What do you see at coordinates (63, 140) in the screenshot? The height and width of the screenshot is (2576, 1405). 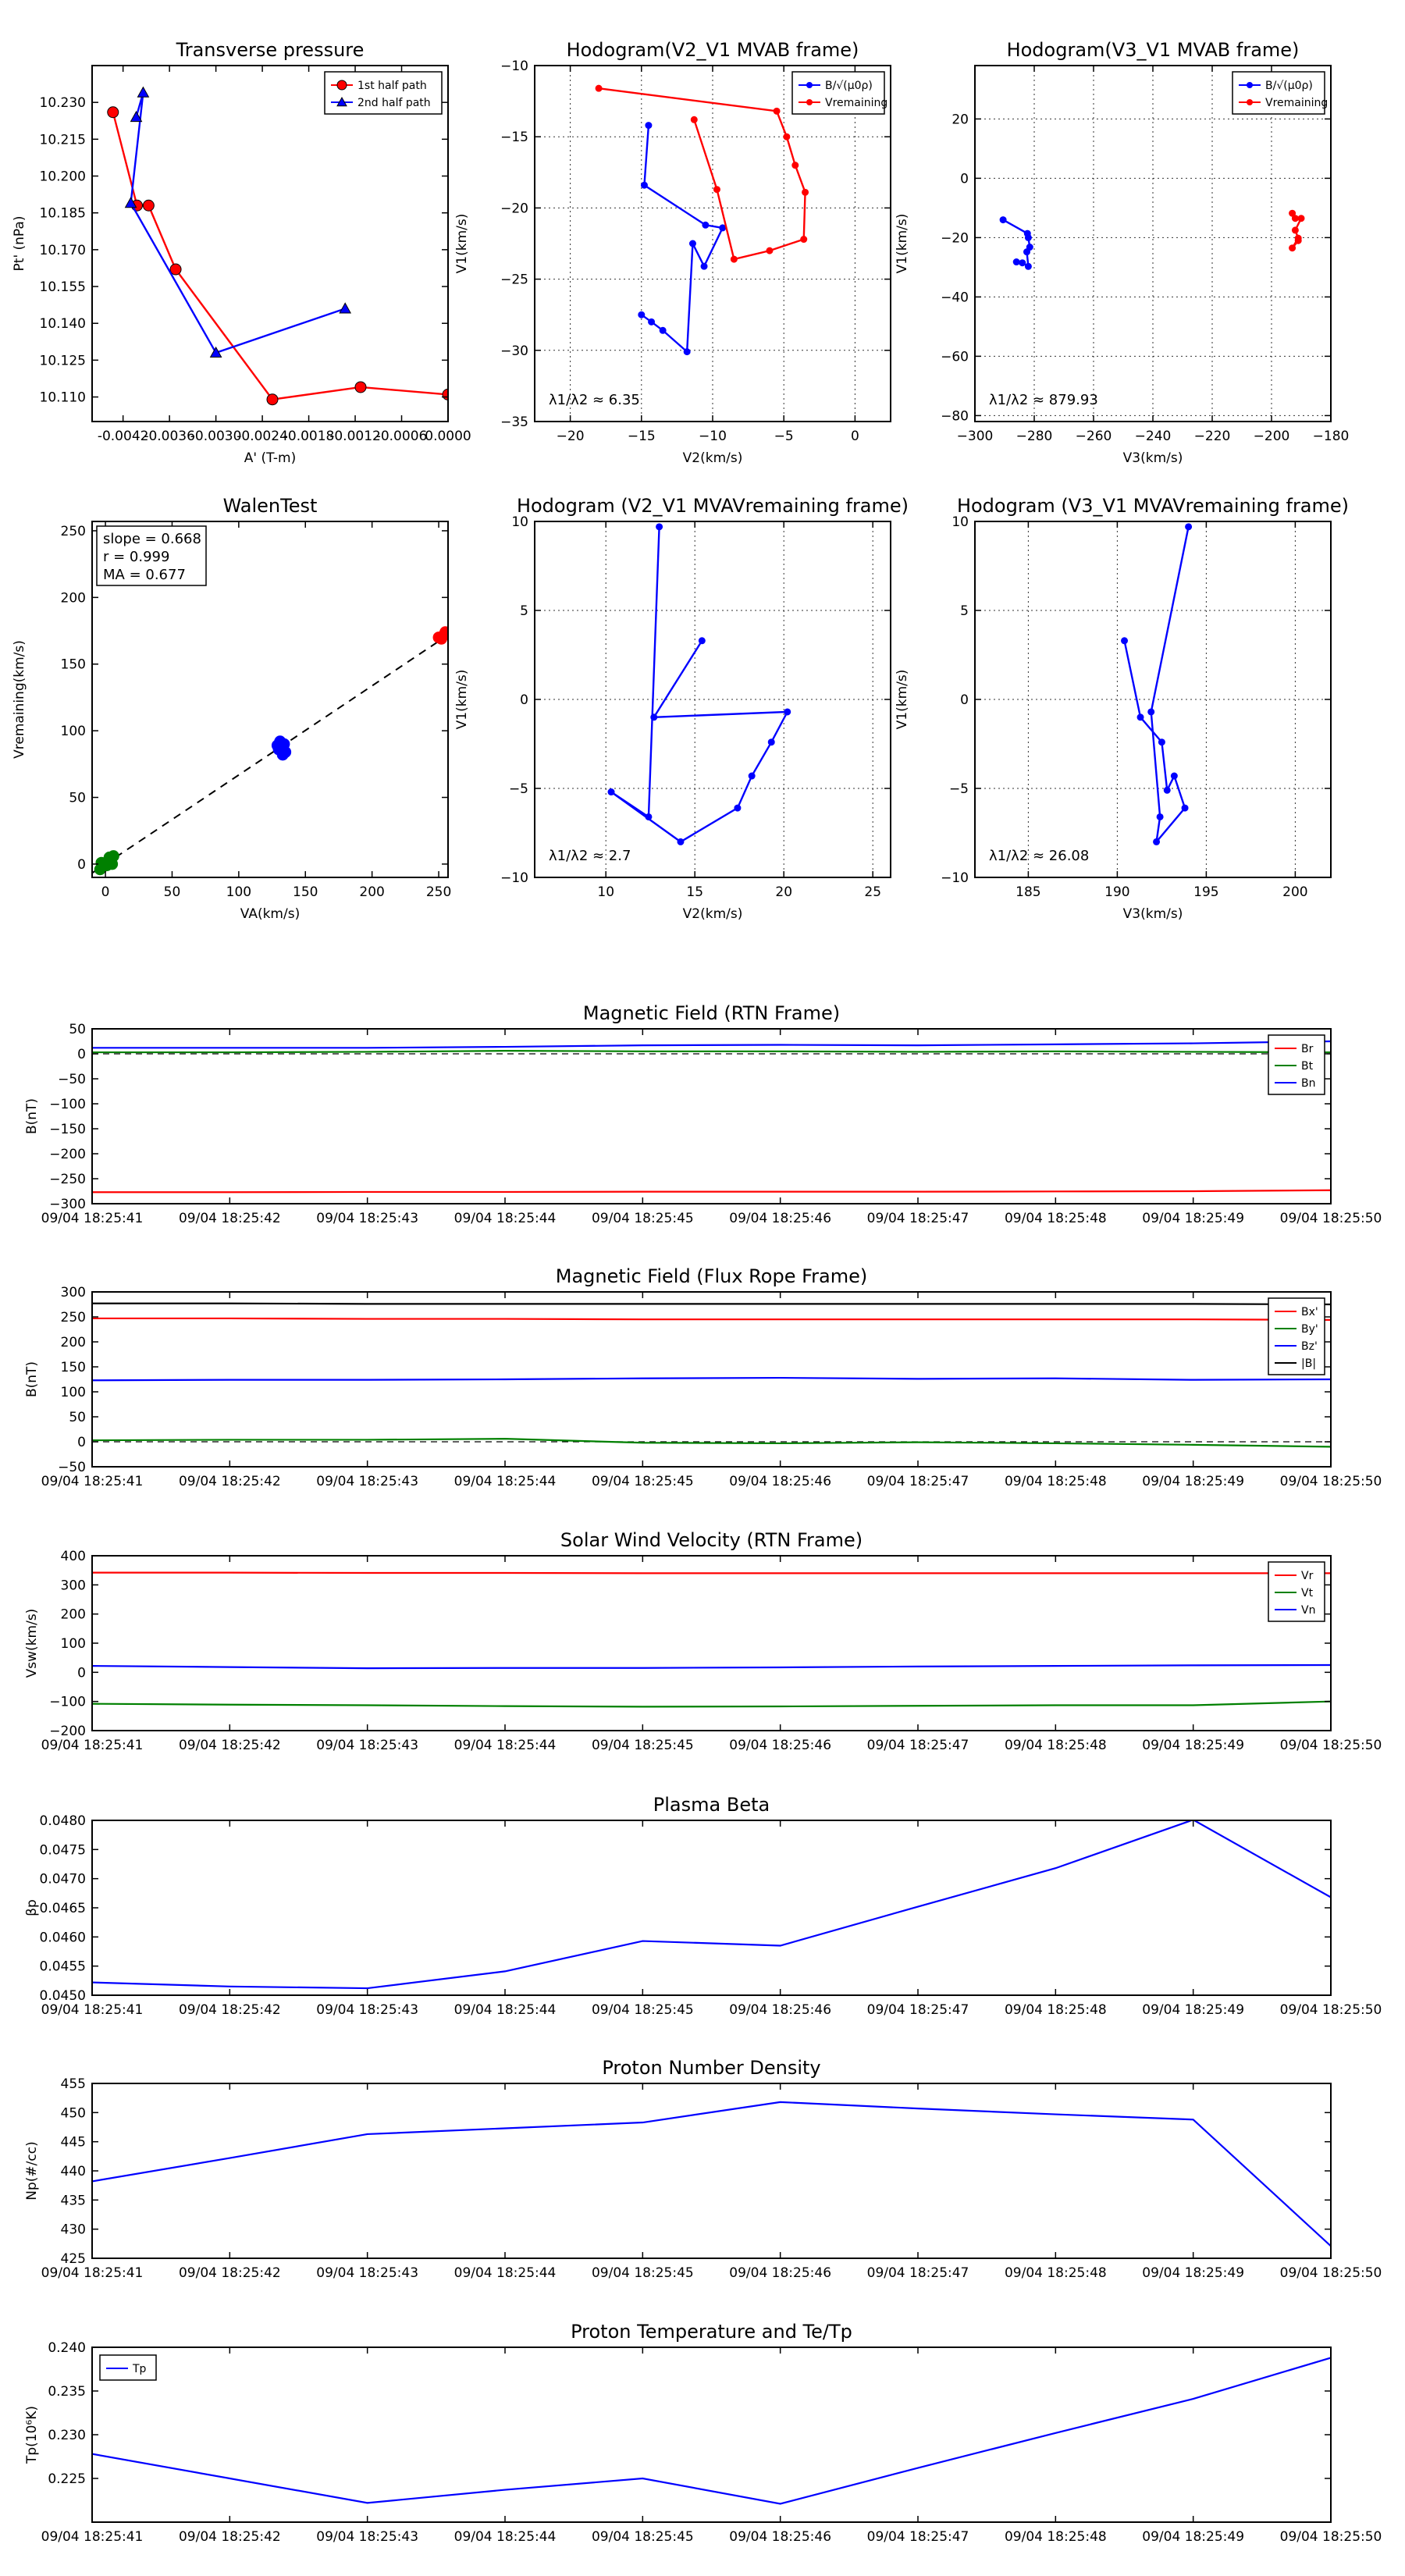 I see `y-tick-label: 10.215` at bounding box center [63, 140].